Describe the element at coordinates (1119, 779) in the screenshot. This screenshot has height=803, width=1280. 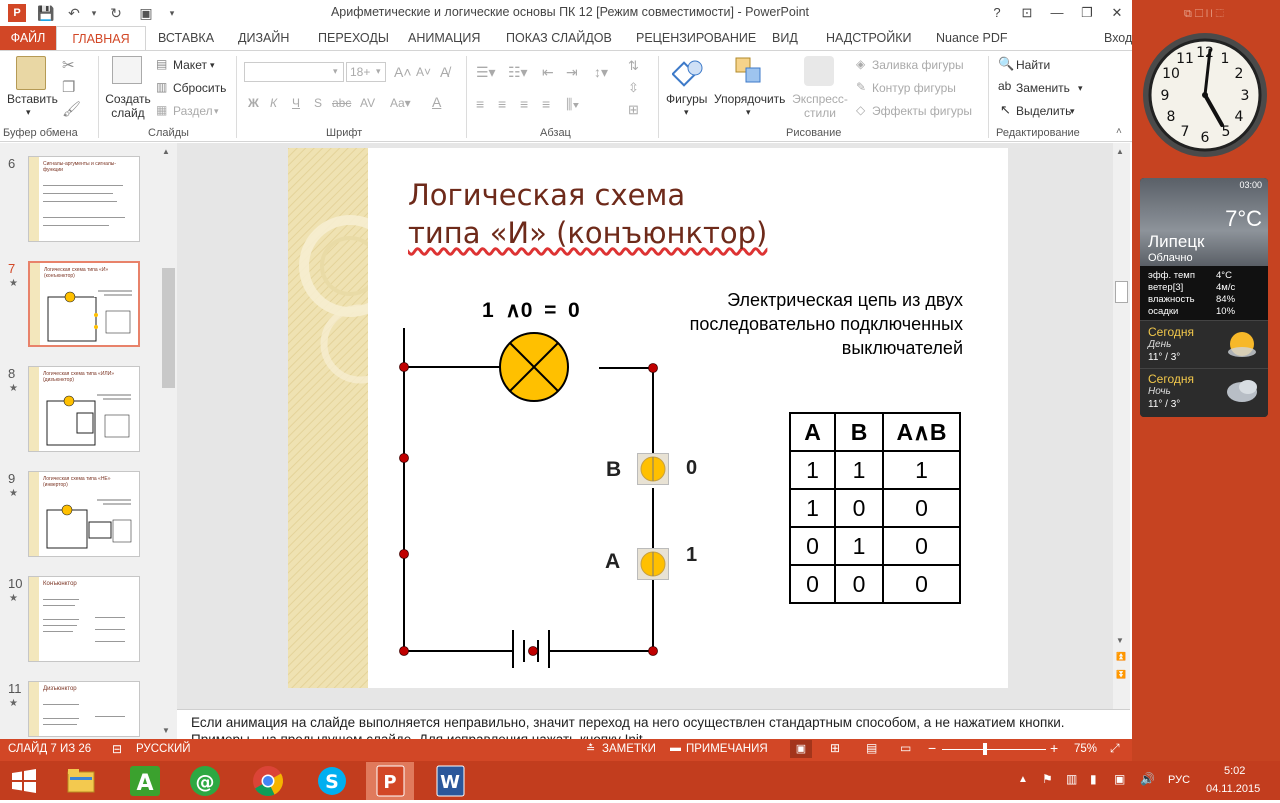
I see `tray-display-icon: ▣` at that location.